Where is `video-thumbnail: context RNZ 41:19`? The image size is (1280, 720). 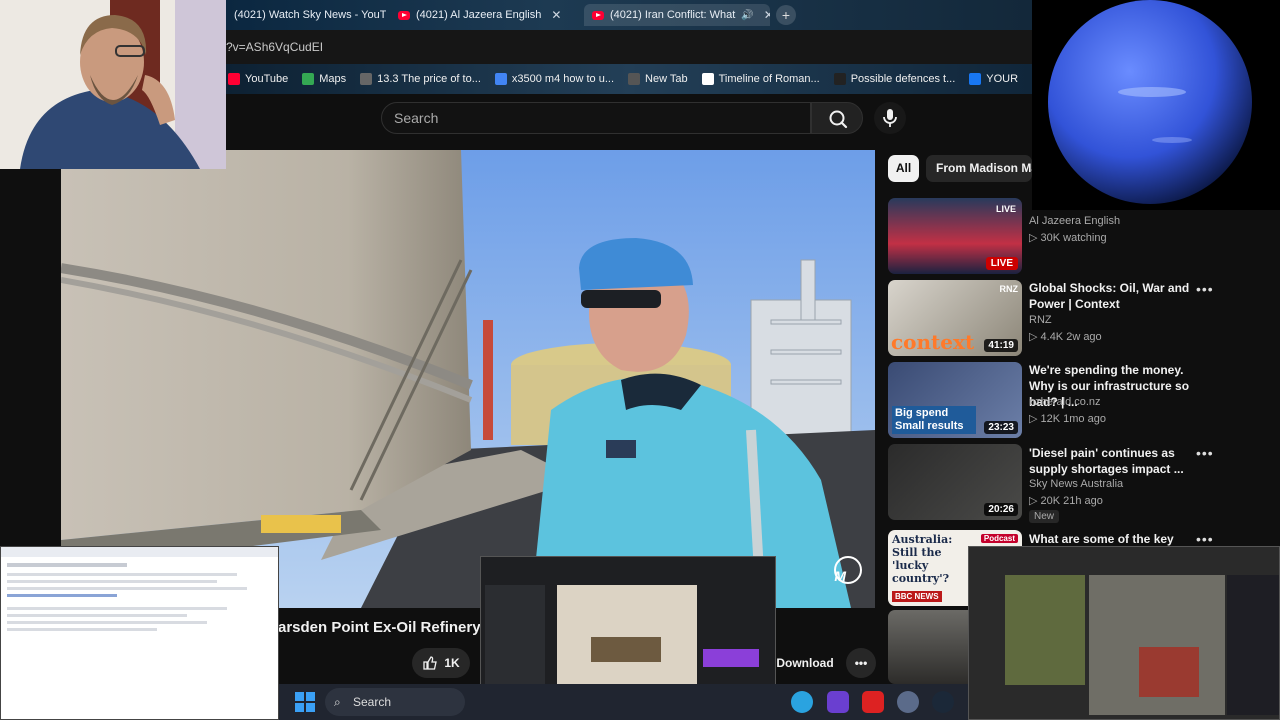
video-thumbnail: context RNZ 41:19 is located at coordinates (955, 318).